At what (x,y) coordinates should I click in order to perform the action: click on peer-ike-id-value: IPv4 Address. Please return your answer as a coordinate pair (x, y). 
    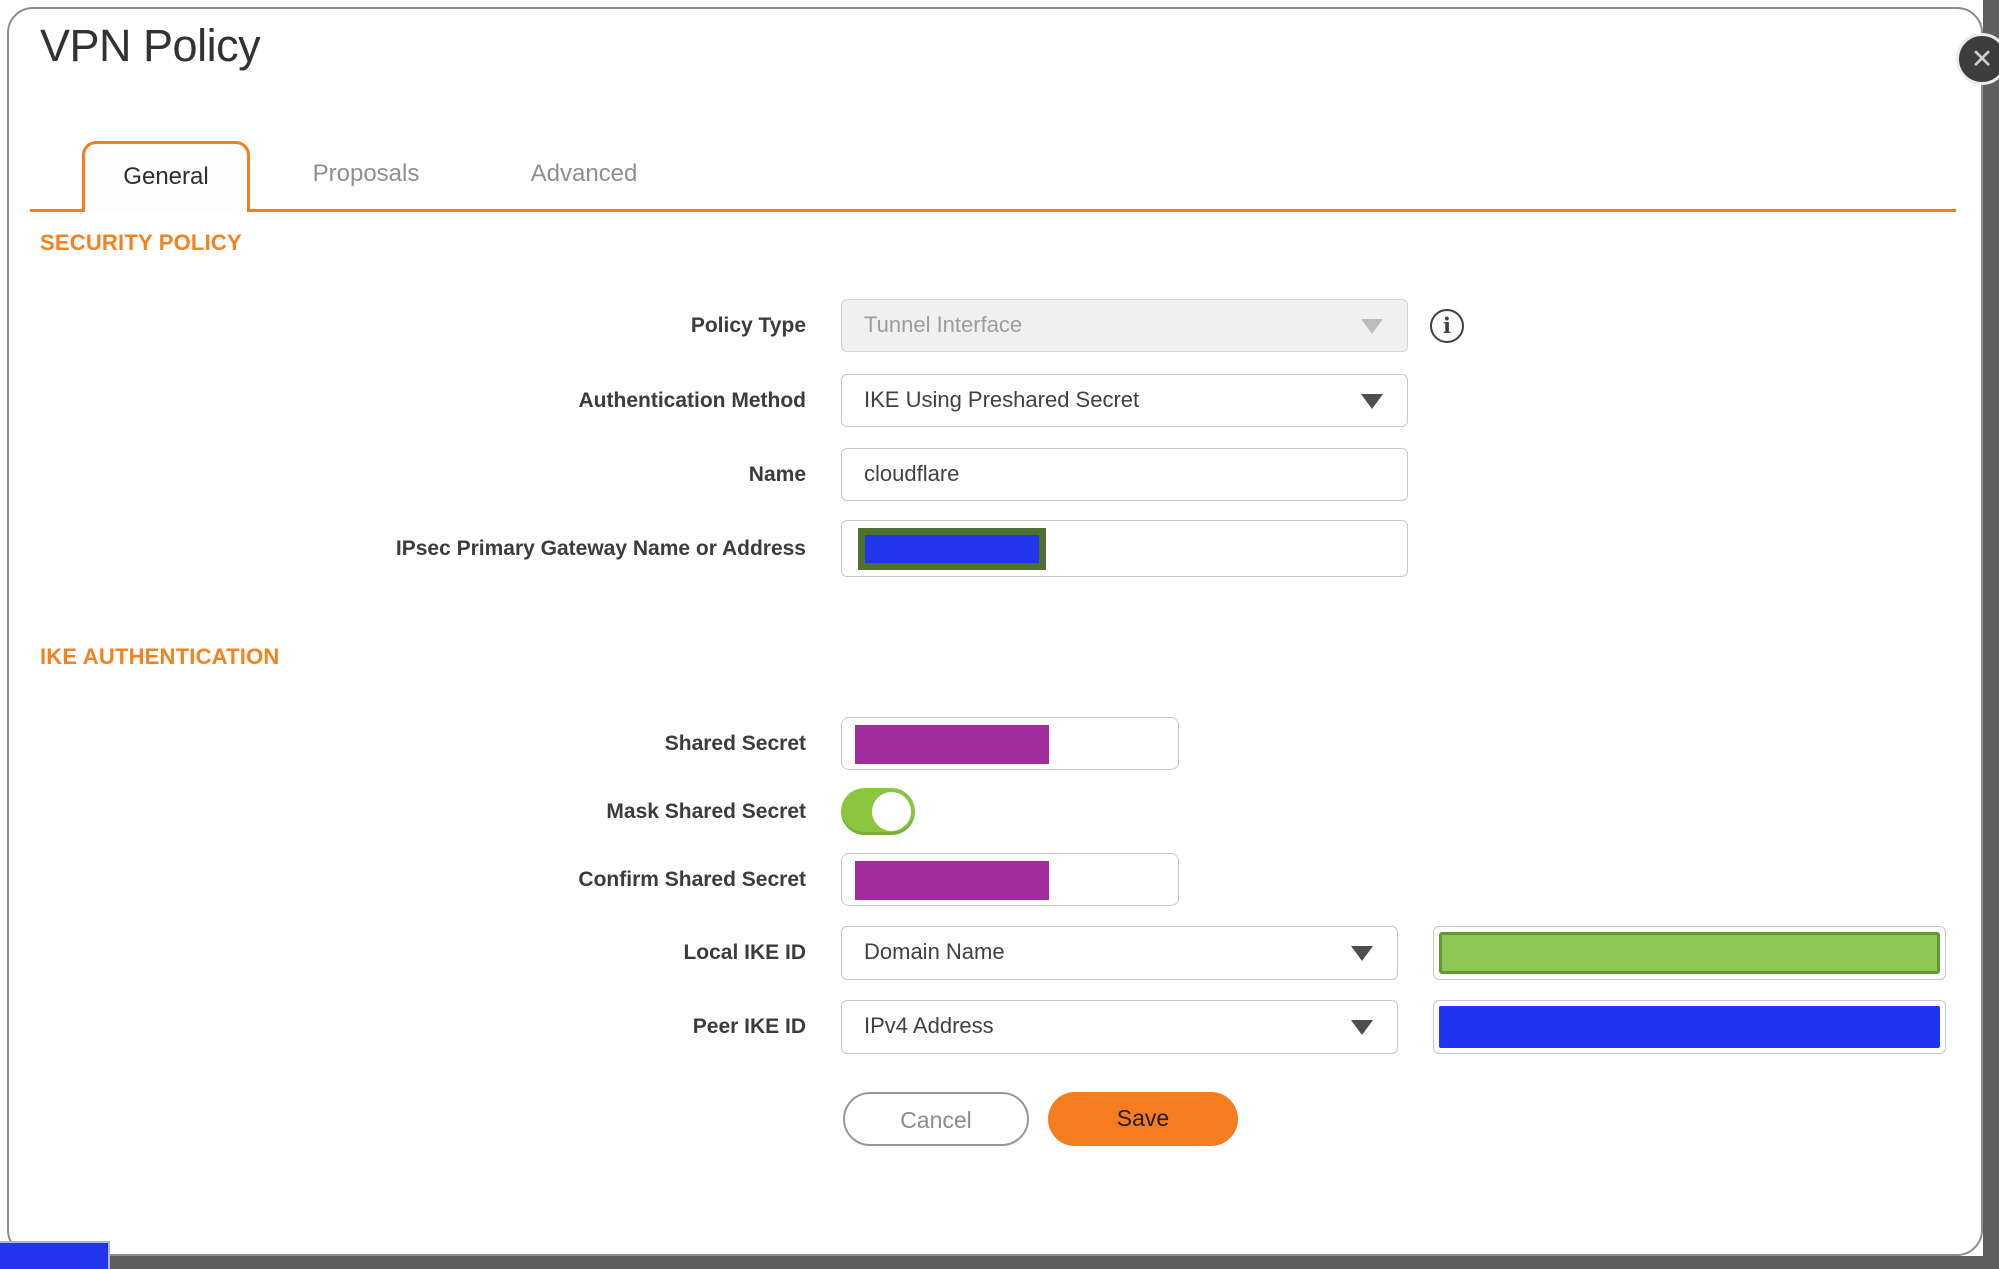
    Looking at the image, I should click on (929, 1025).